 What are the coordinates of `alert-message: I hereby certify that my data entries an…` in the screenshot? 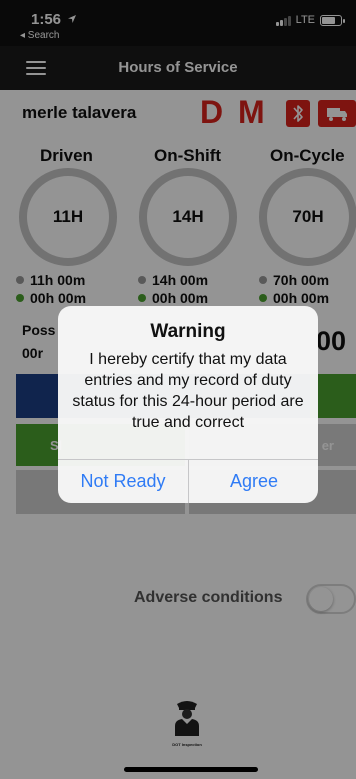 It's located at (188, 391).